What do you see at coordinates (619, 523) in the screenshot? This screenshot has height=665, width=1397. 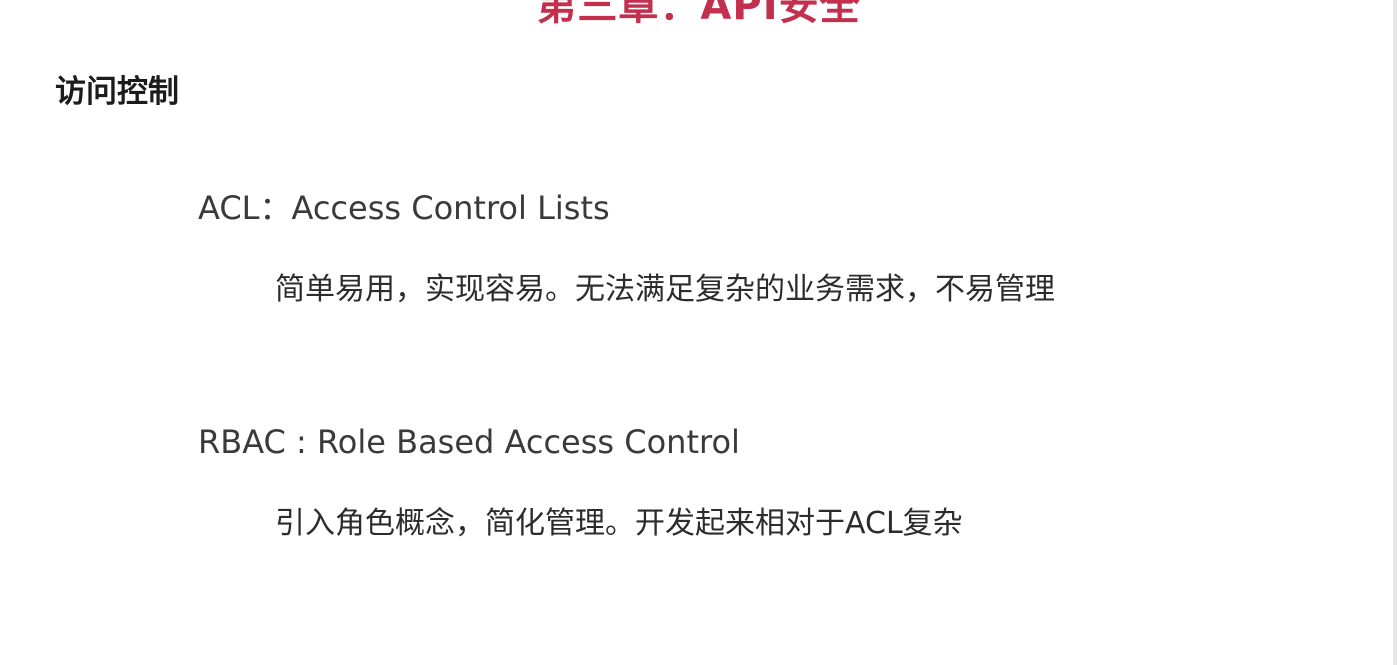 I see `rbac-item-description: 引入角色概念，简化管理。开发起来相对于ACL复杂` at bounding box center [619, 523].